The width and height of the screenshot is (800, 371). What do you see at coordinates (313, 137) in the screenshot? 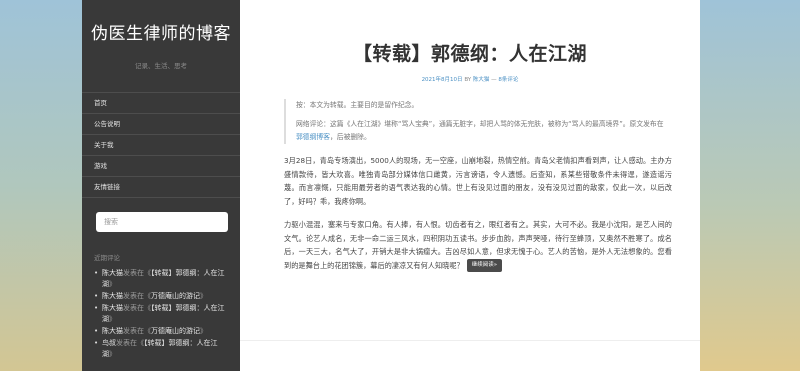
I see `source-blog-link: 郭德纲博客` at bounding box center [313, 137].